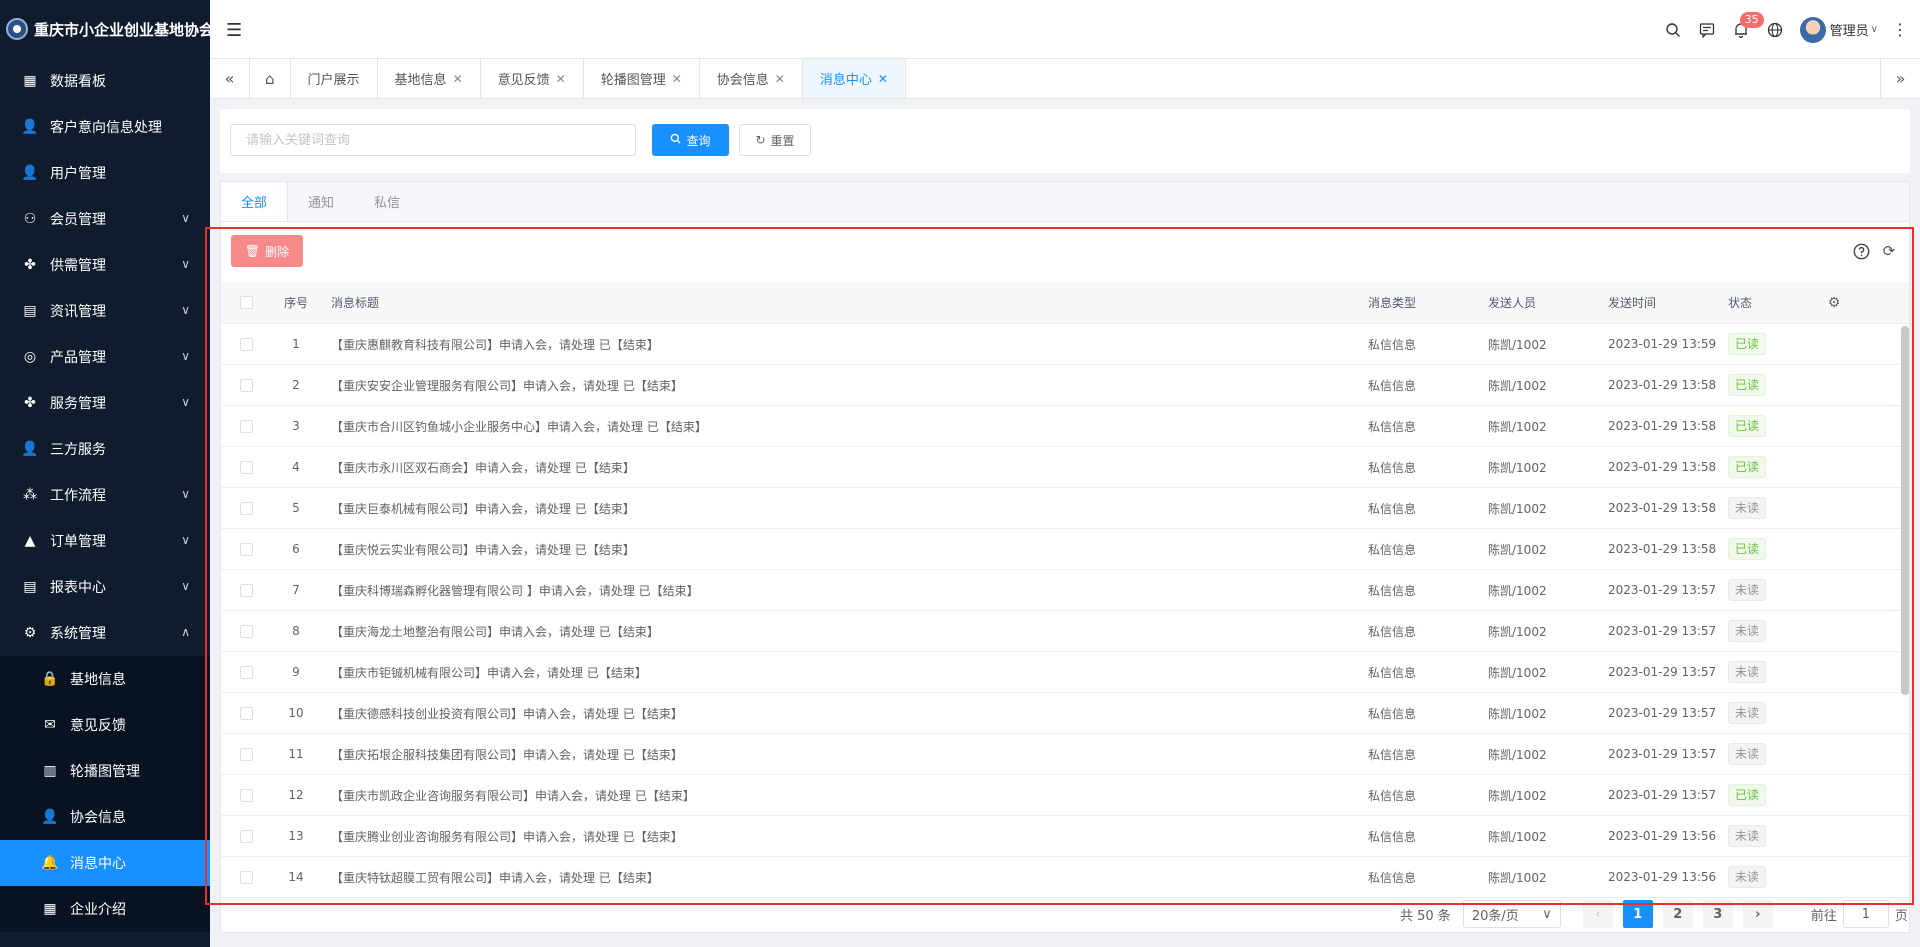 This screenshot has height=947, width=1920. What do you see at coordinates (433, 140) in the screenshot?
I see `keyword-search-input` at bounding box center [433, 140].